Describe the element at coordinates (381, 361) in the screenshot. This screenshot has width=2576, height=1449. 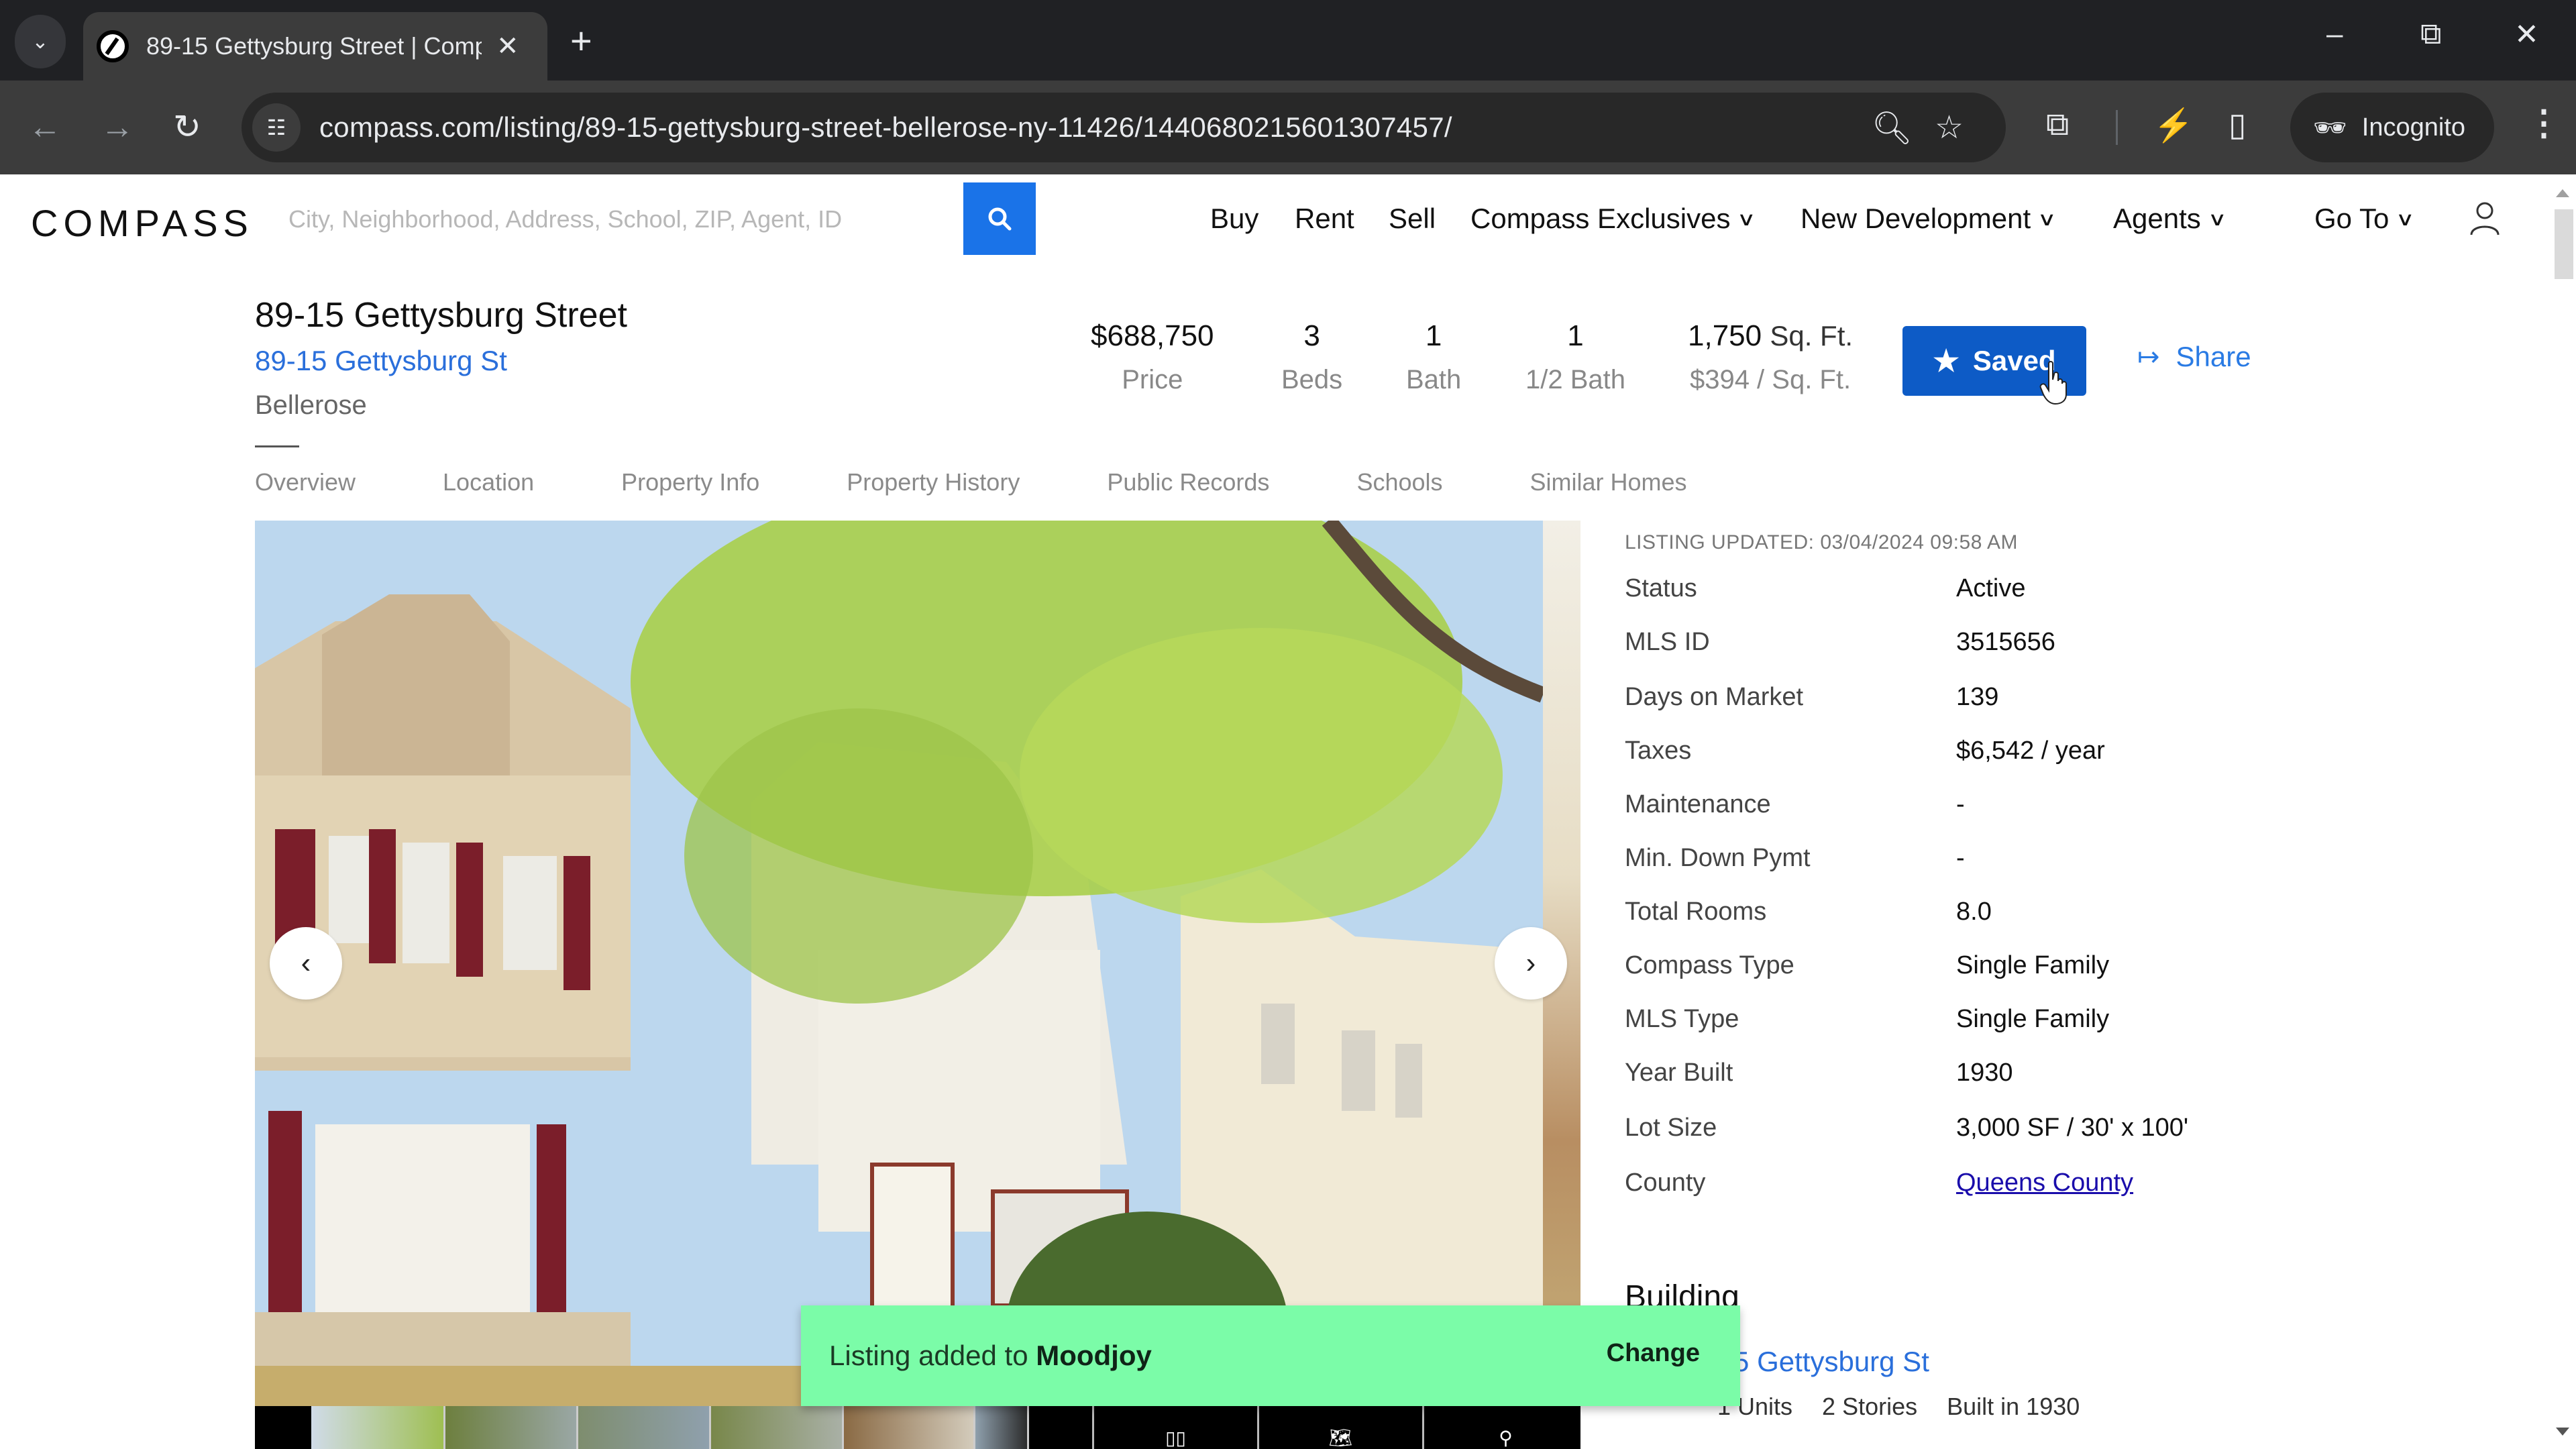
I see `listing-address-link: 89-15 Gettysburg St` at that location.